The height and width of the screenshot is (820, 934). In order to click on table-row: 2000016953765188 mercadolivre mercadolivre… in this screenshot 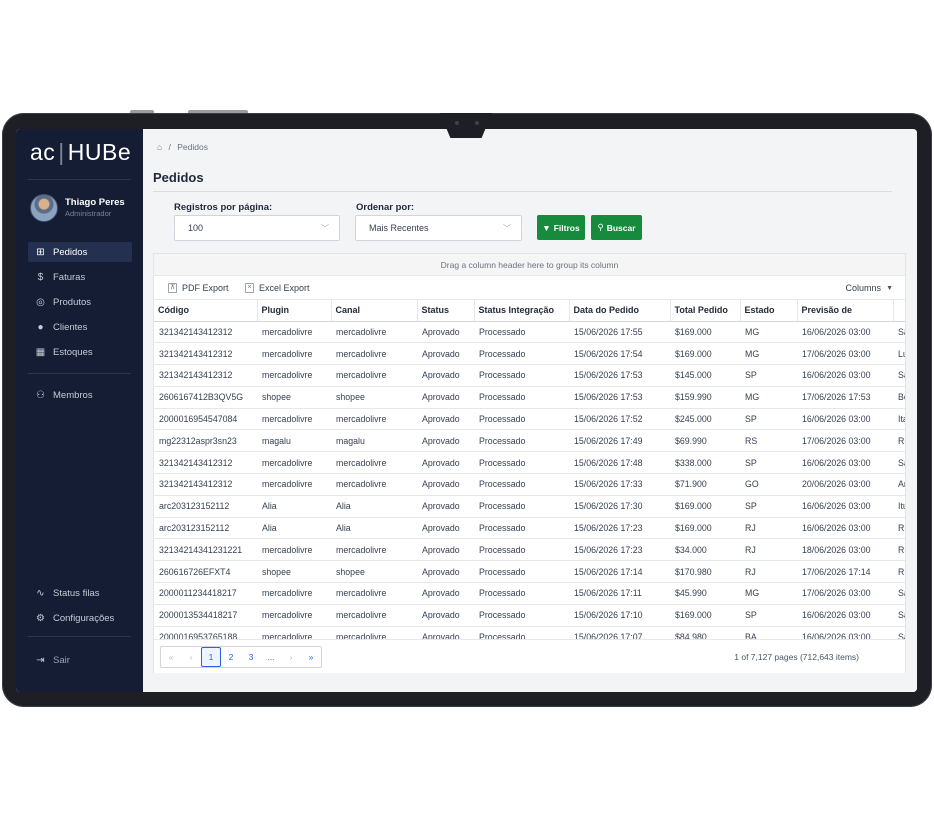, I will do `click(529, 632)`.